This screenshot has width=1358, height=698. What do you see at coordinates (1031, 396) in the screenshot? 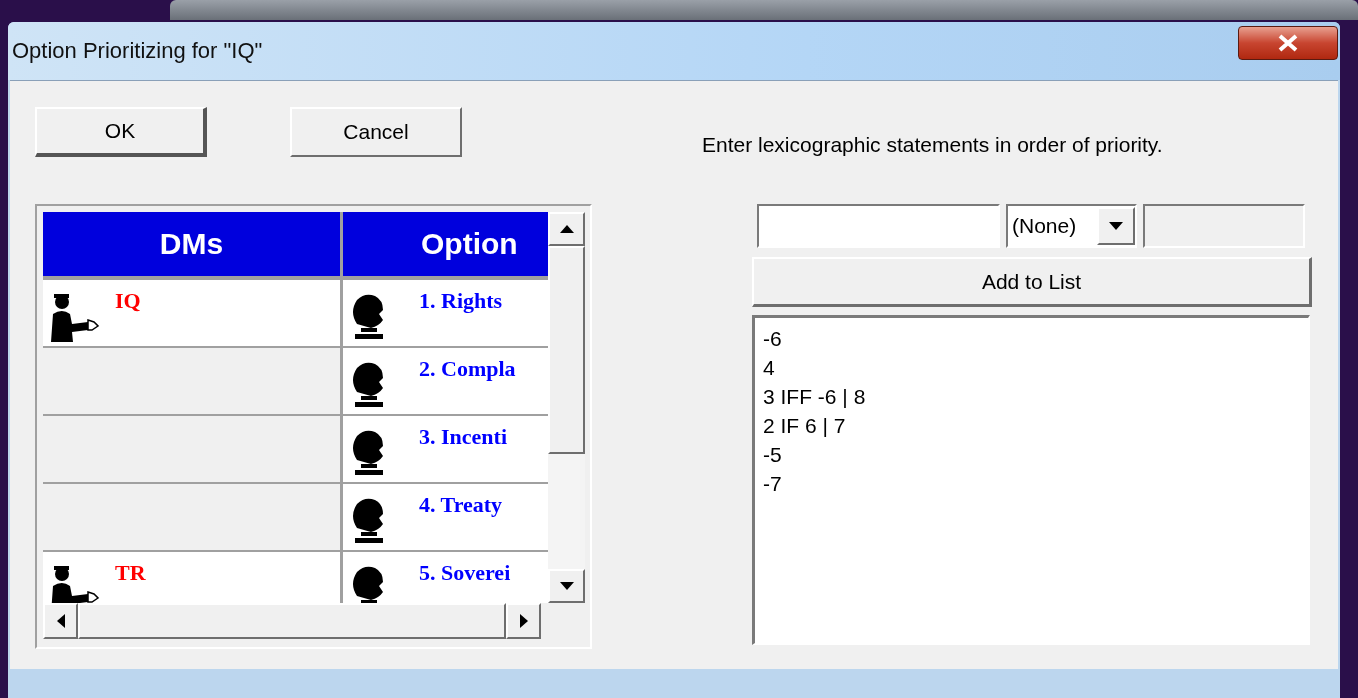
I see `statement-item: 3 IFF -6 | 8` at bounding box center [1031, 396].